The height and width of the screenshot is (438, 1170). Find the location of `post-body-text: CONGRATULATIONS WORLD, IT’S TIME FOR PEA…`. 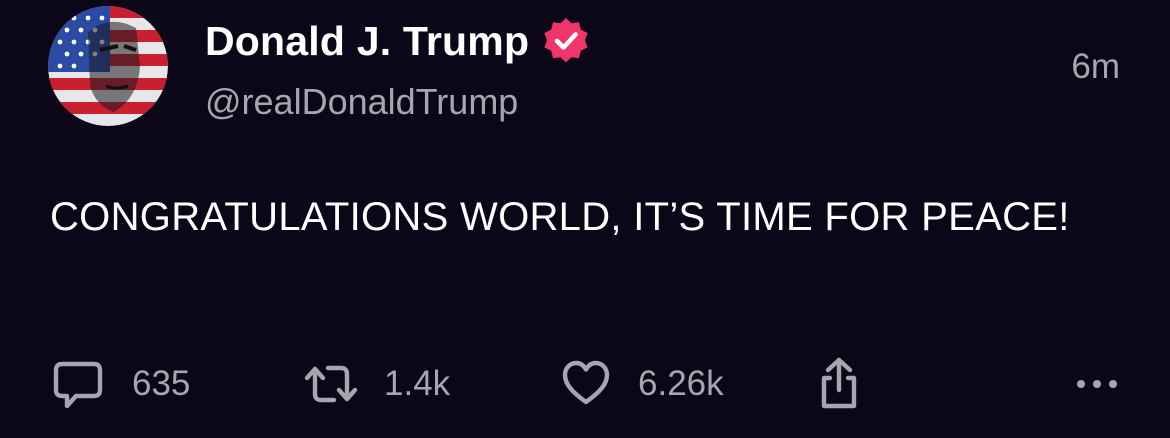

post-body-text: CONGRATULATIONS WORLD, IT’S TIME FOR PEA… is located at coordinates (560, 217).